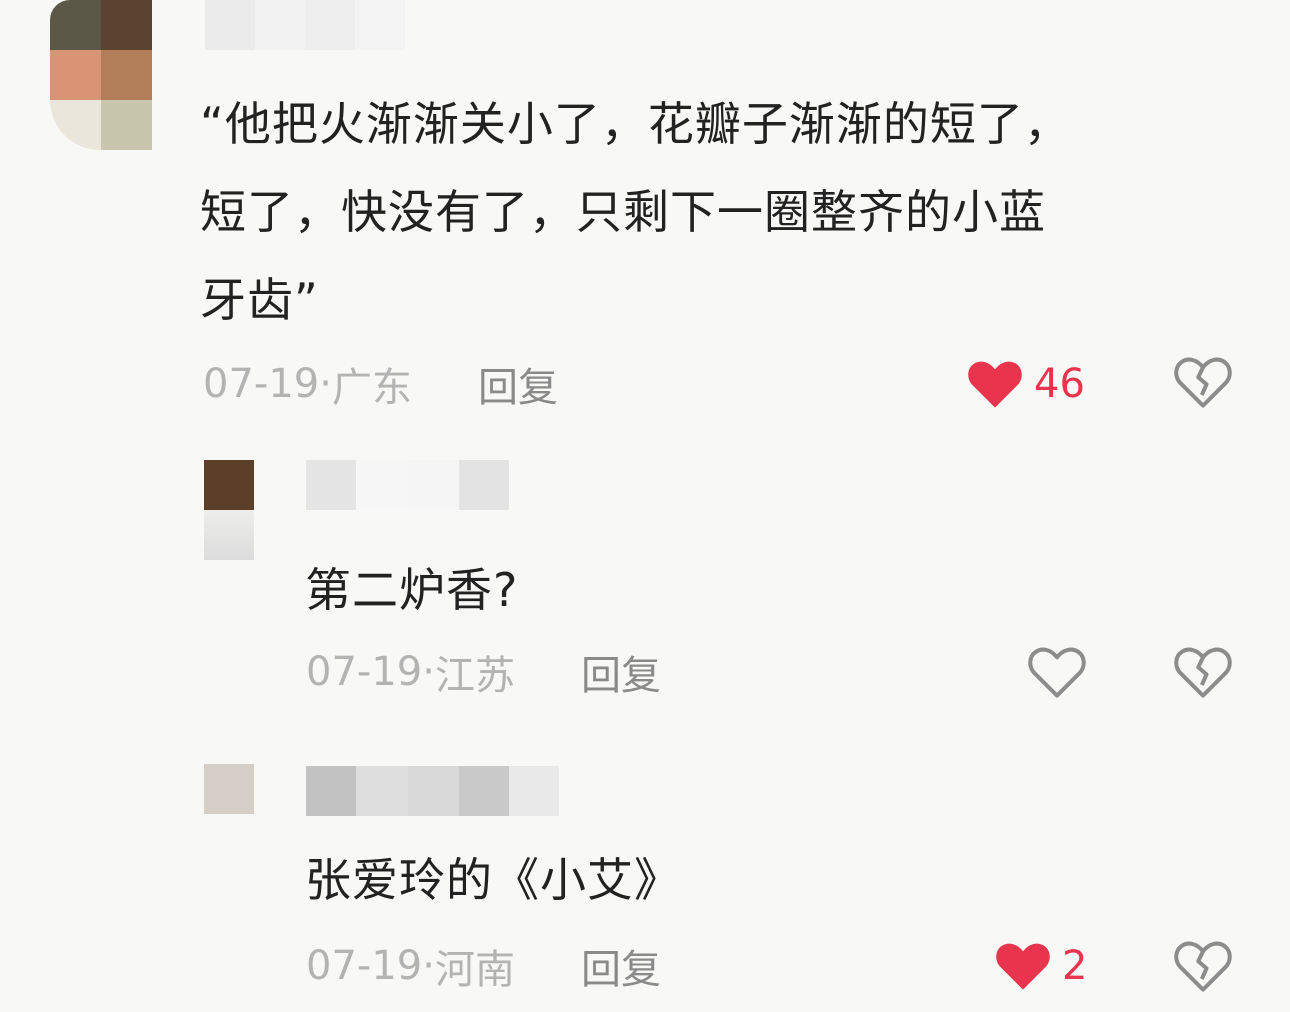 This screenshot has height=1012, width=1290. I want to click on like-button, so click(1057, 672).